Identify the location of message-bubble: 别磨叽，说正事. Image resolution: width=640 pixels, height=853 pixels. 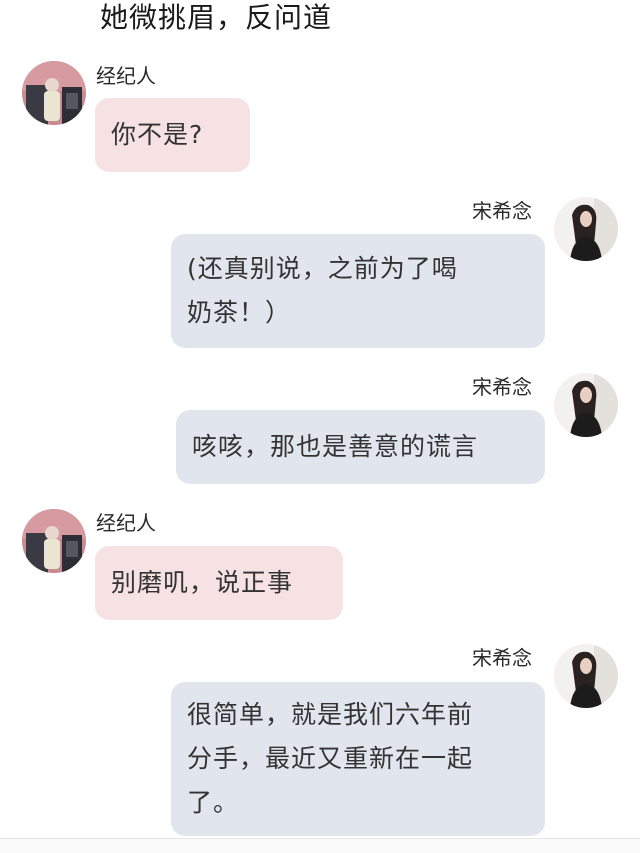
(219, 583).